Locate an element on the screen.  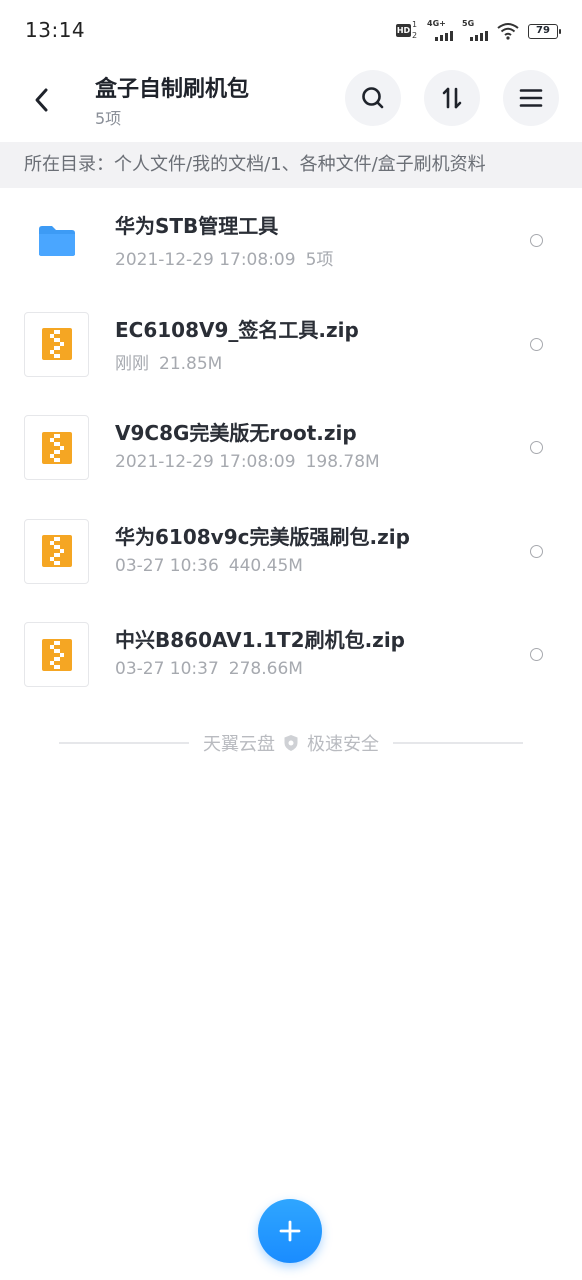
file-name: 中兴B860AV1.1T2刷机包.zip is located at coordinates (260, 640).